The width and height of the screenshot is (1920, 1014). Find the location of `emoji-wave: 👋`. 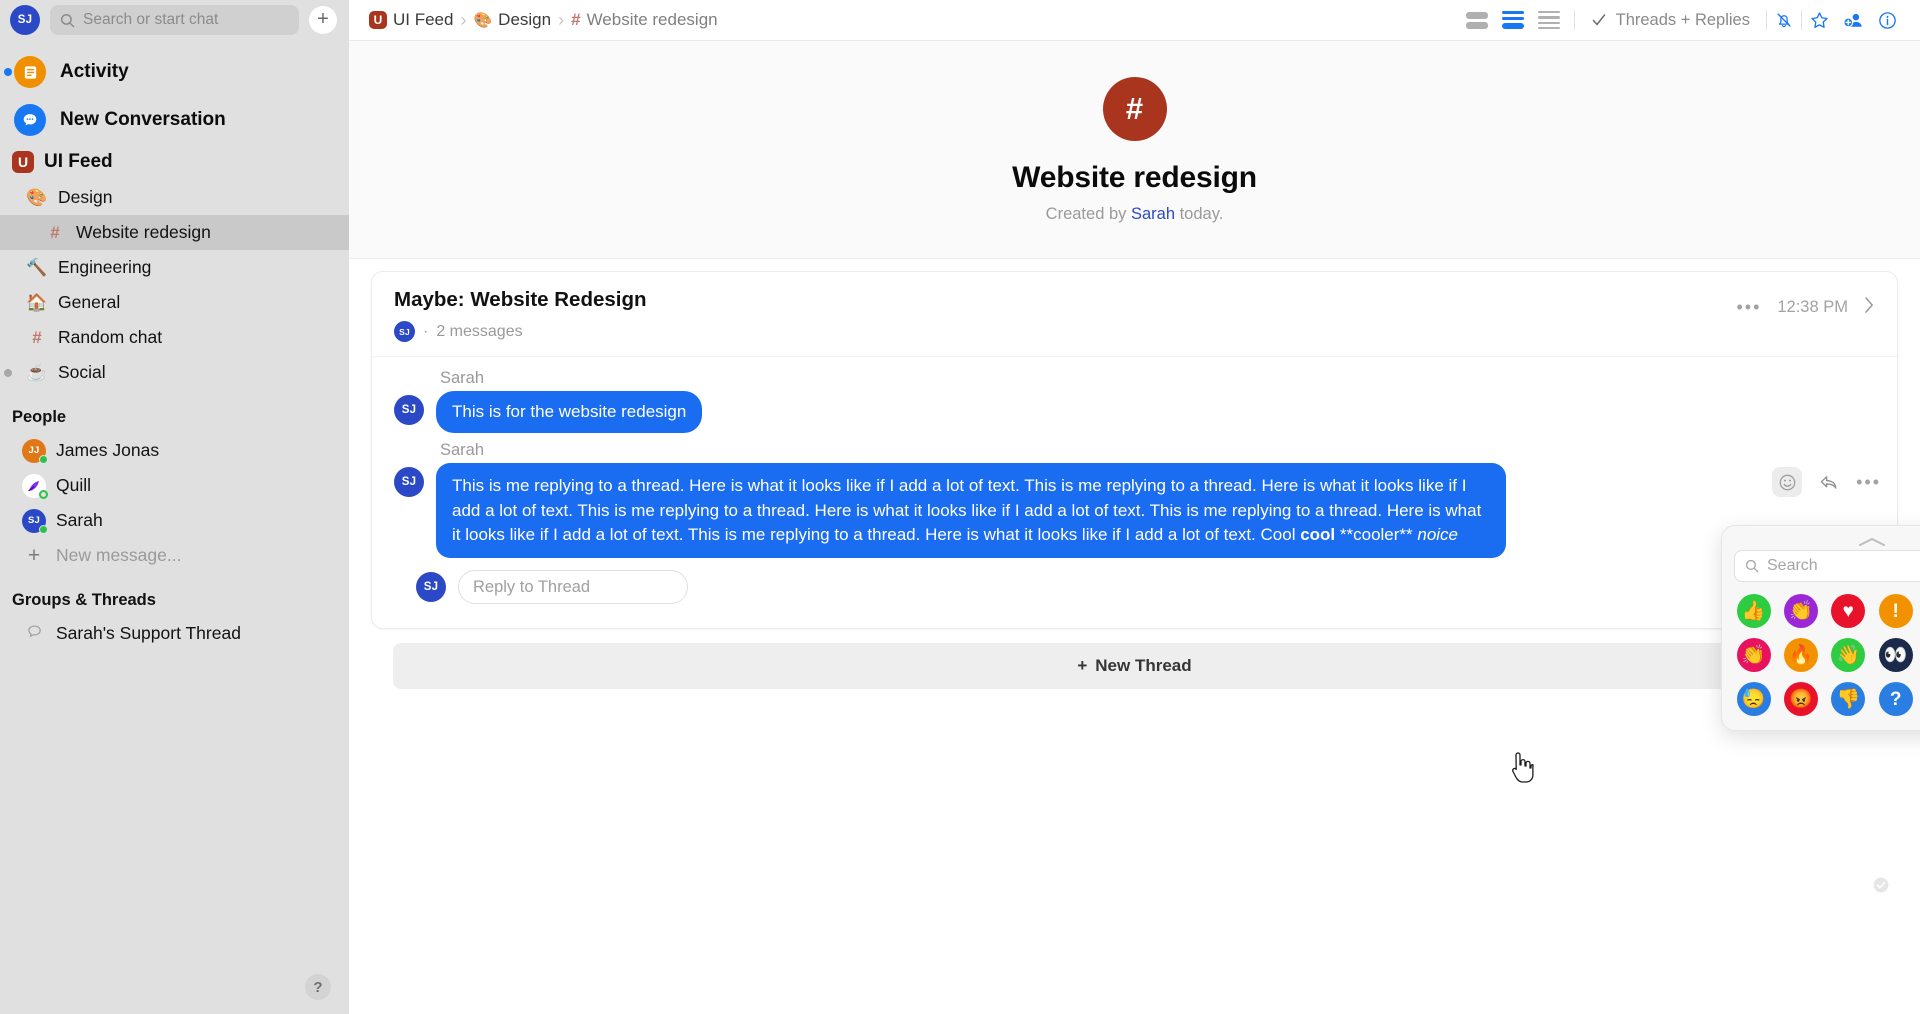

emoji-wave: 👋 is located at coordinates (1848, 655).